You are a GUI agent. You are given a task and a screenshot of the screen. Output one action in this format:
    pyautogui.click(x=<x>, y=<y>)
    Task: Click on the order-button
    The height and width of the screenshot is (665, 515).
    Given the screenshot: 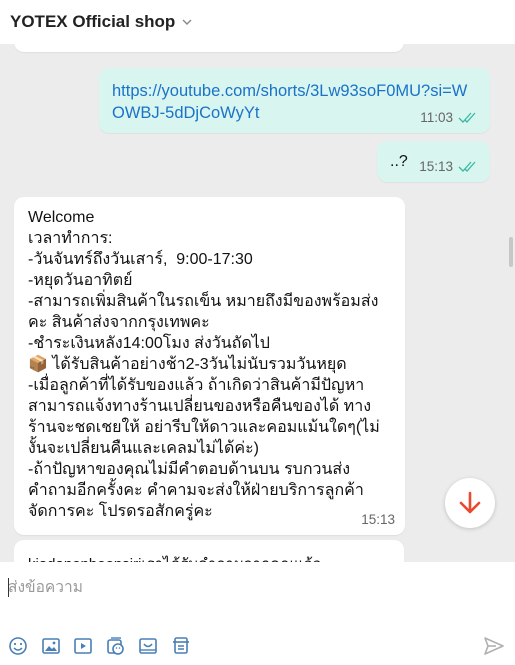 What is the action you would take?
    pyautogui.click(x=181, y=646)
    